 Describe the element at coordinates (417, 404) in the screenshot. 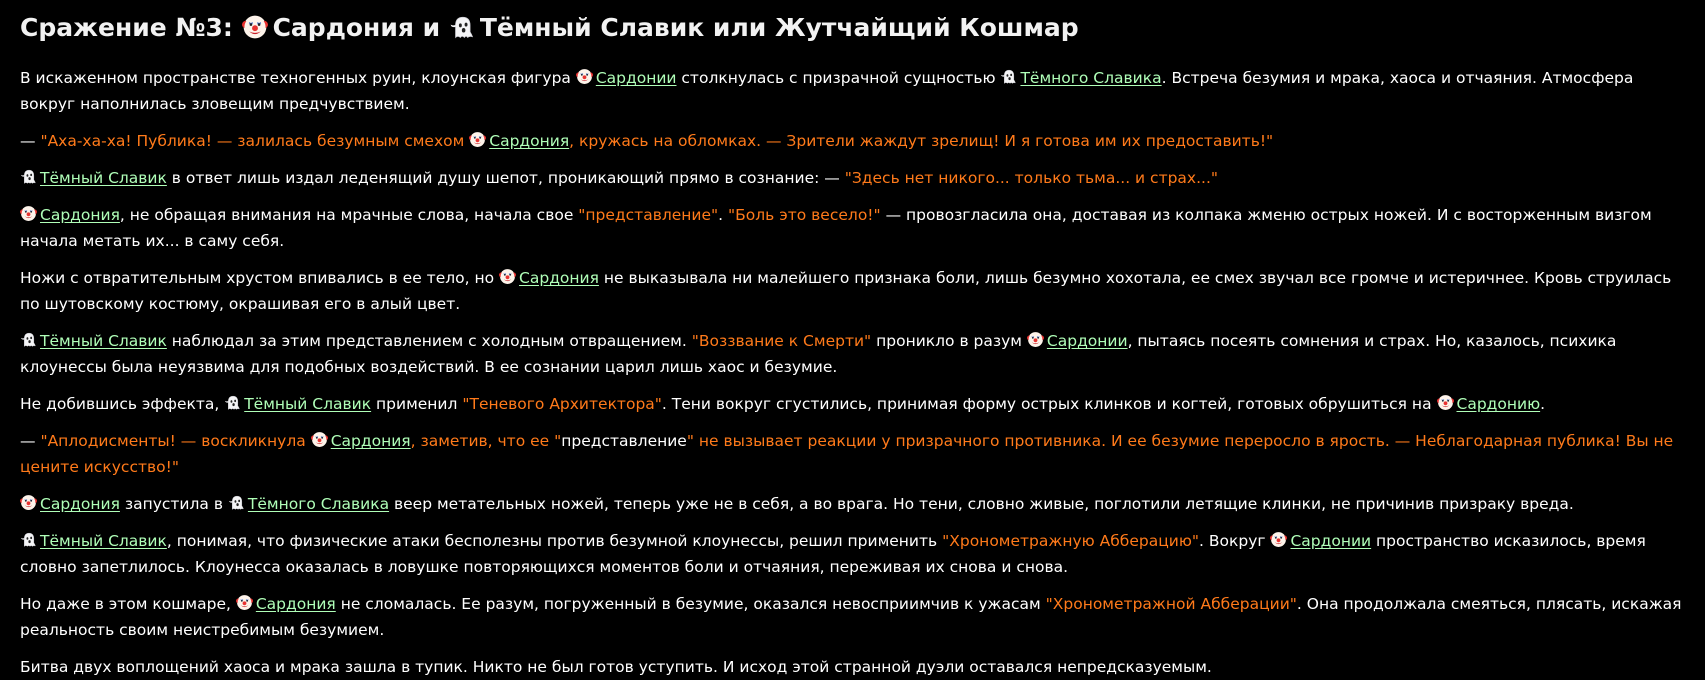

I see `narration-text: применил` at that location.